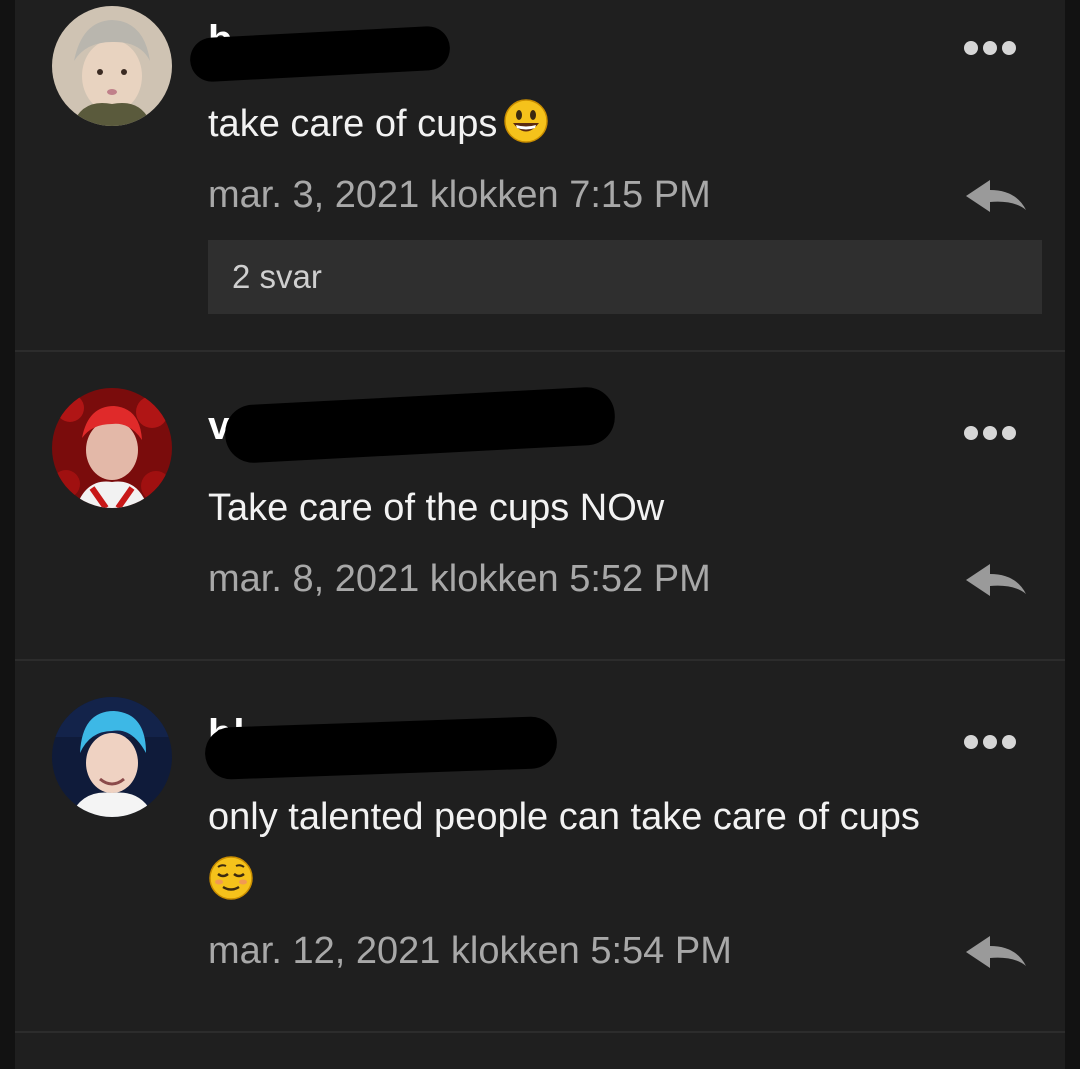  What do you see at coordinates (623, 124) in the screenshot?
I see `comment-text: take care of cups` at bounding box center [623, 124].